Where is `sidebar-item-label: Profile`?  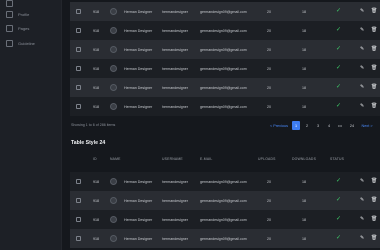
sidebar-item-label: Profile is located at coordinates (24, 14).